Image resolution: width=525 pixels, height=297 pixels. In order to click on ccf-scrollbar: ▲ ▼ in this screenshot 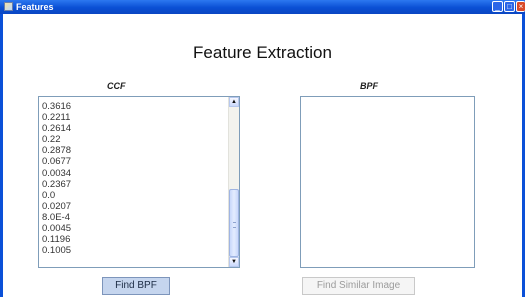, I will do `click(233, 182)`.